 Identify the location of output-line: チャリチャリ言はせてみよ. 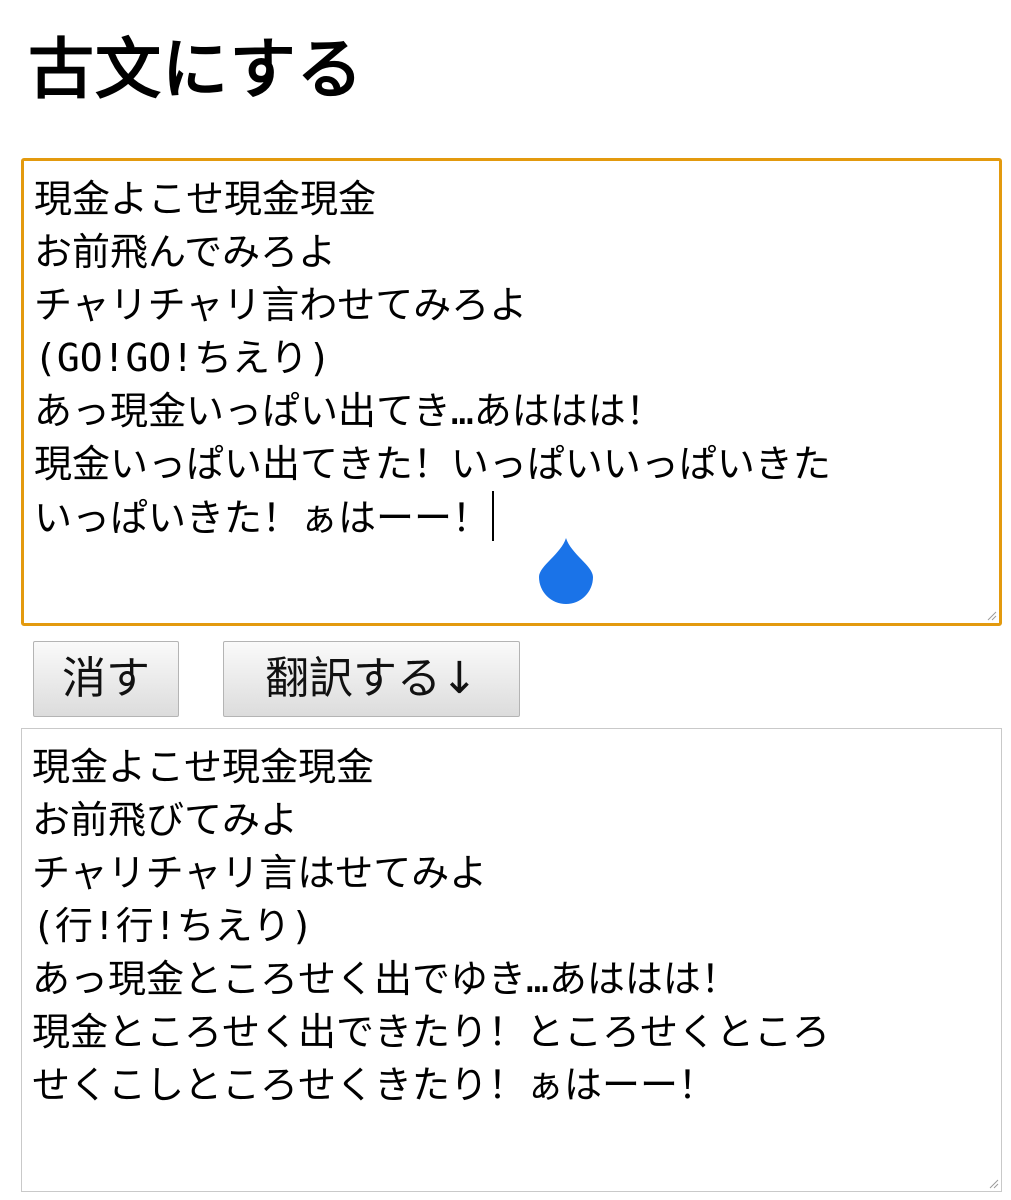
(260, 873).